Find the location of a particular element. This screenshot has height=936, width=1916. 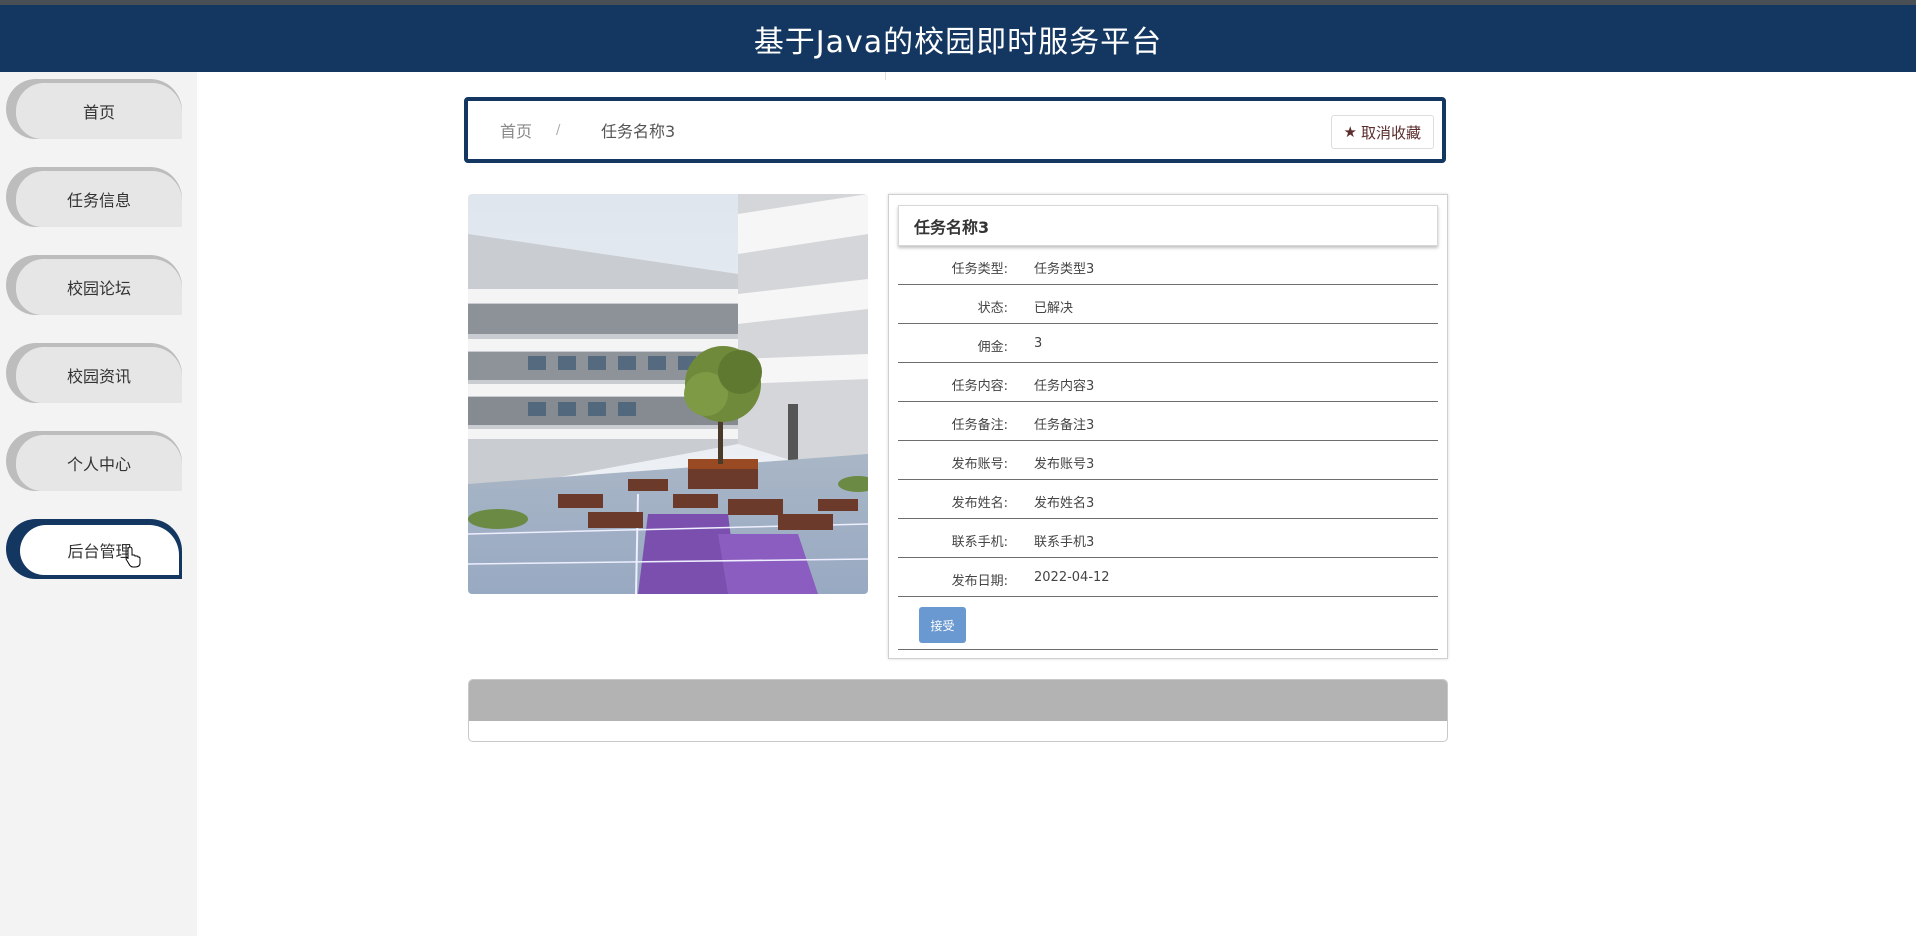

site-header: 基于Java的校园即时服务平台 is located at coordinates (958, 38).